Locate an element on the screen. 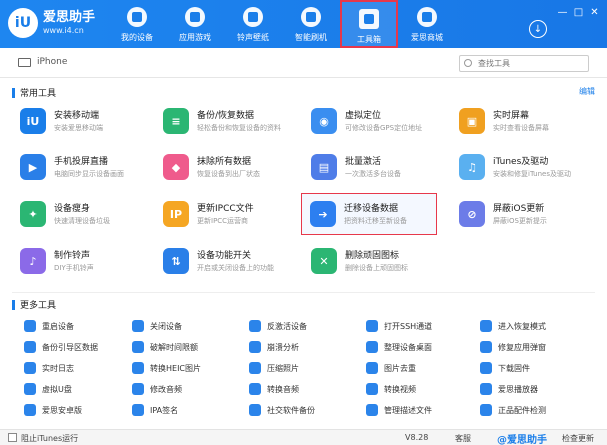  tool-desc: 可修改设备GPS定位地址 is located at coordinates (384, 127).